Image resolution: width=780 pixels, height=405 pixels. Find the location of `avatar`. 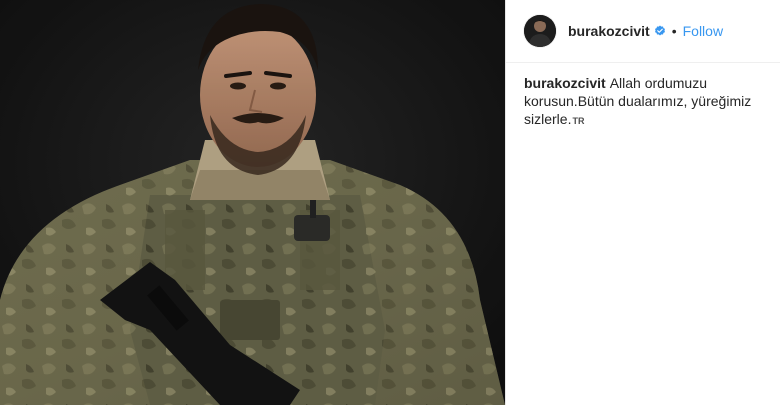

avatar is located at coordinates (540, 31).